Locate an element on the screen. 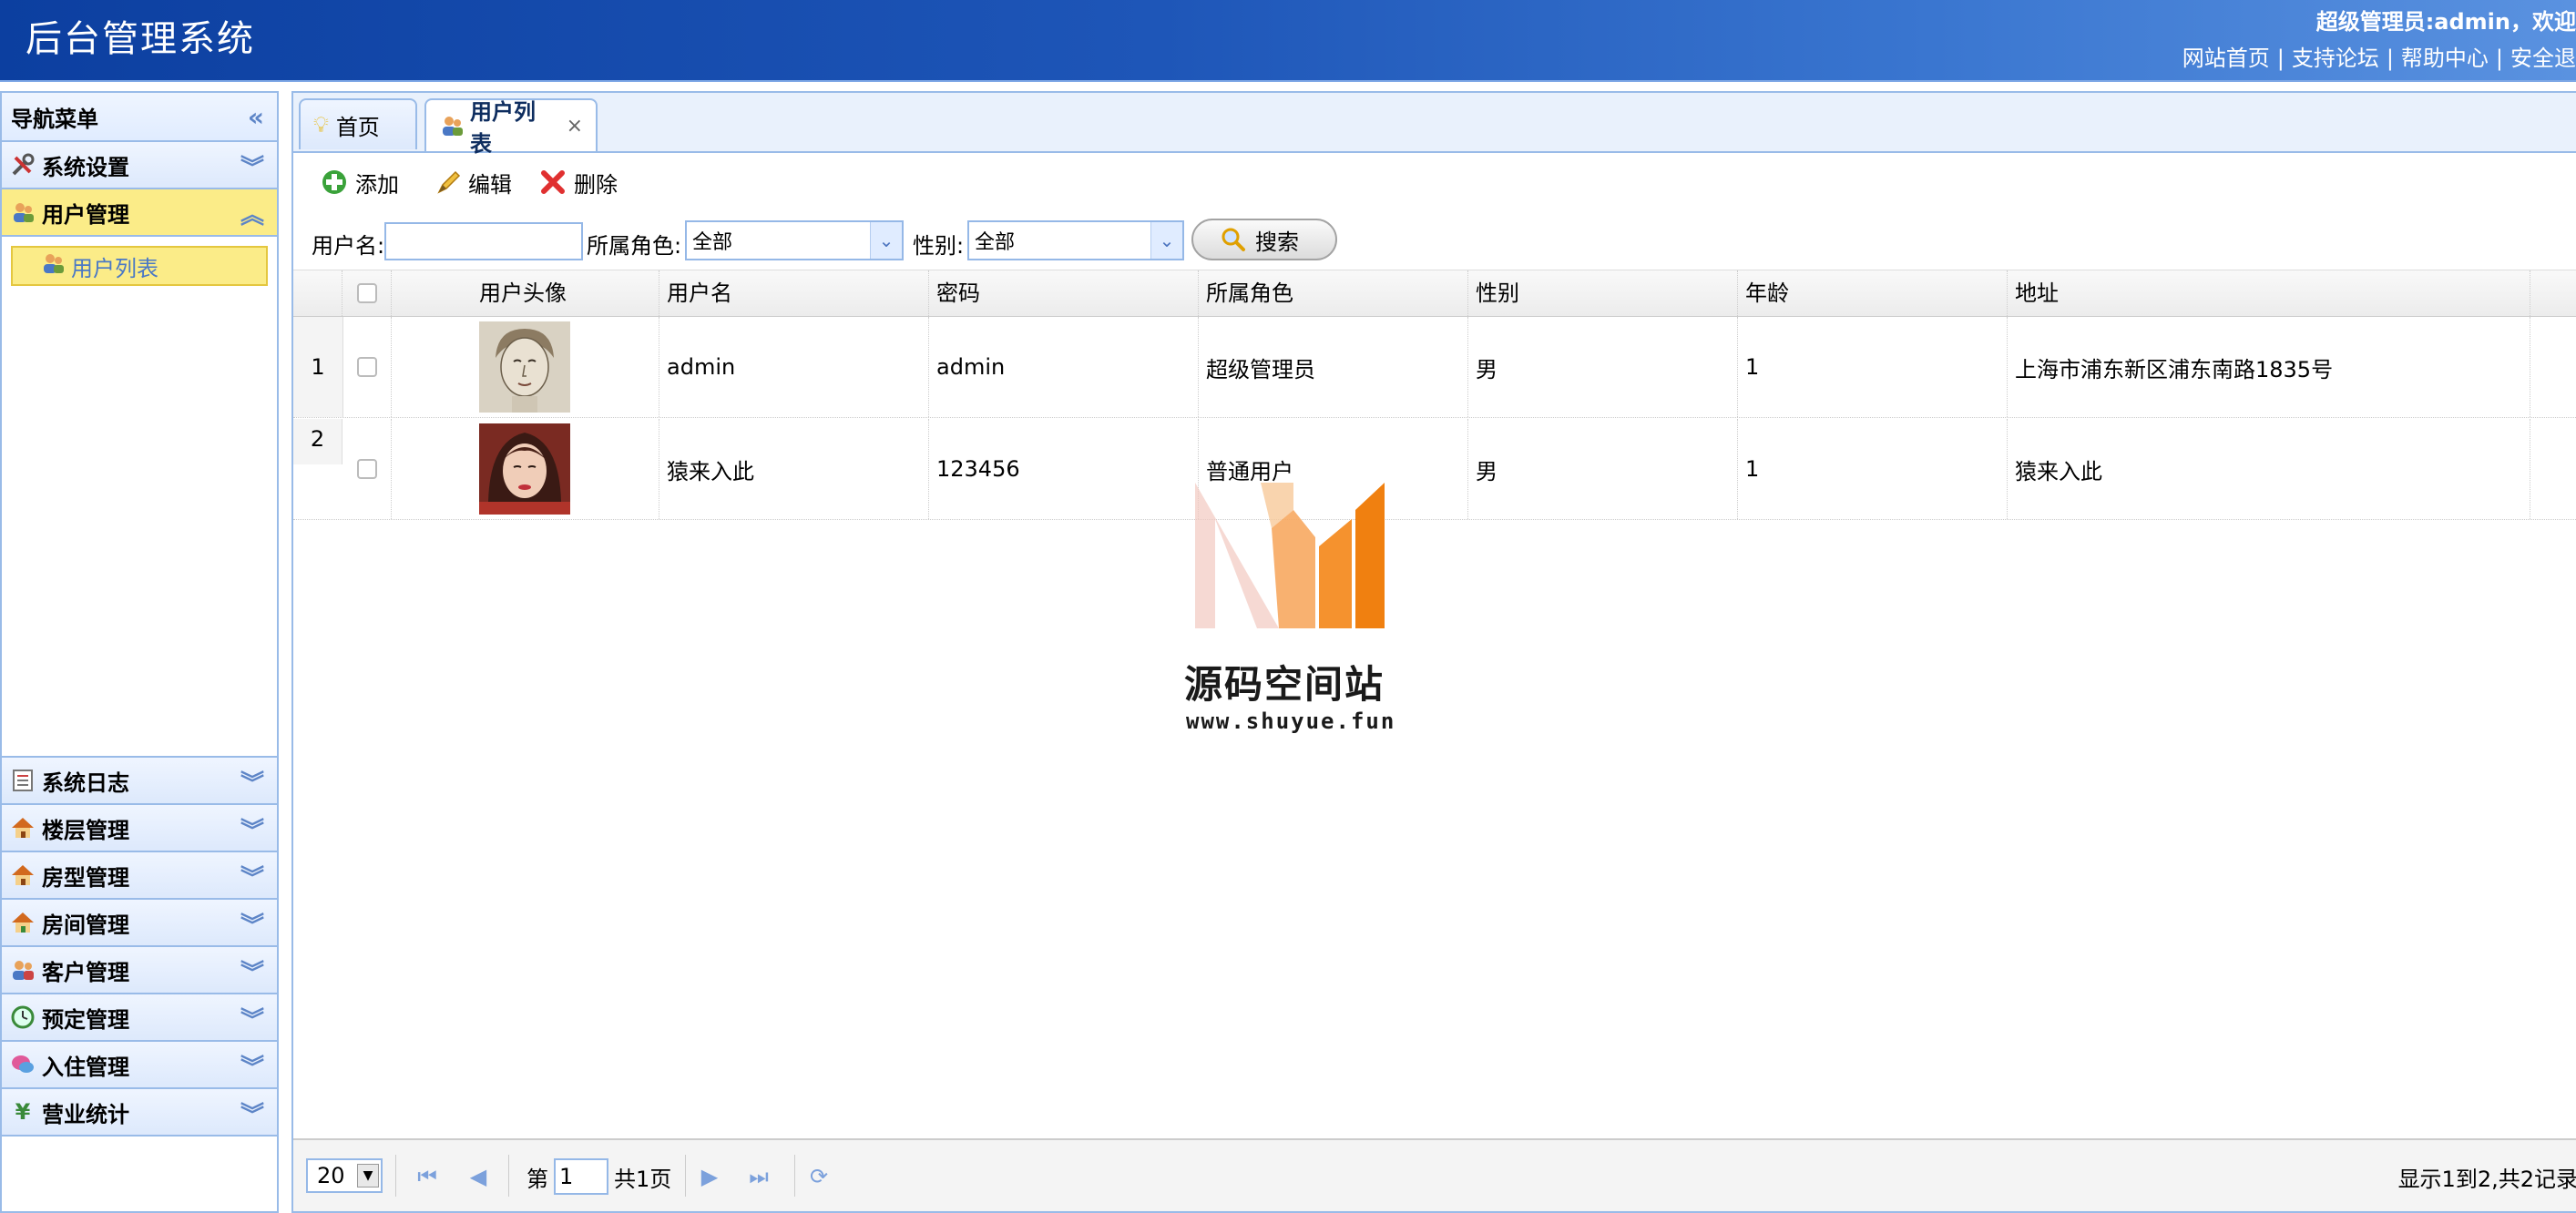  table-row: 2 猿来入此 123456 普通用户 男 1 猿来入此 is located at coordinates (1434, 469).